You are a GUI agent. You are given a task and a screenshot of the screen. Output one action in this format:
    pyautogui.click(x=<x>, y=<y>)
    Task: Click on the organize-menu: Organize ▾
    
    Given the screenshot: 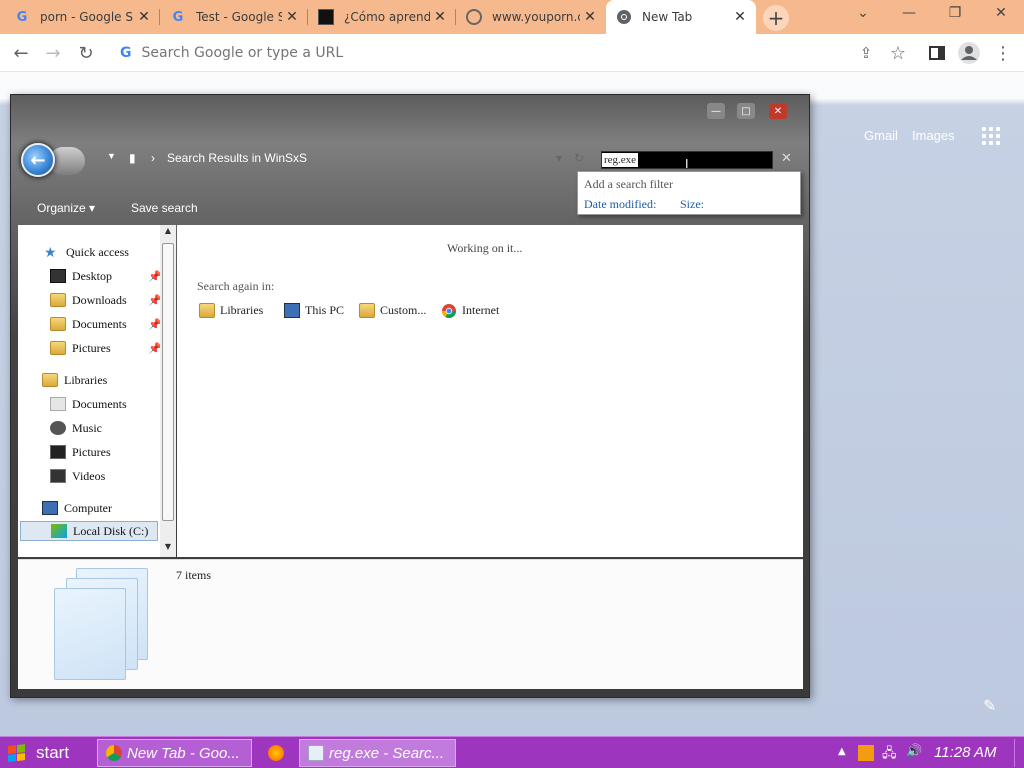 What is the action you would take?
    pyautogui.click(x=66, y=208)
    